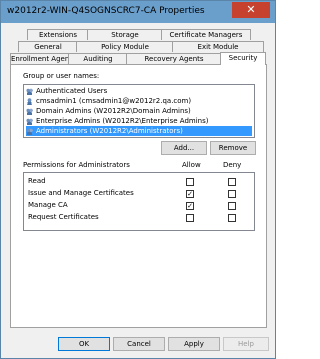  Describe the element at coordinates (232, 218) in the screenshot. I see `deny-request-certificates-checkbox` at that location.